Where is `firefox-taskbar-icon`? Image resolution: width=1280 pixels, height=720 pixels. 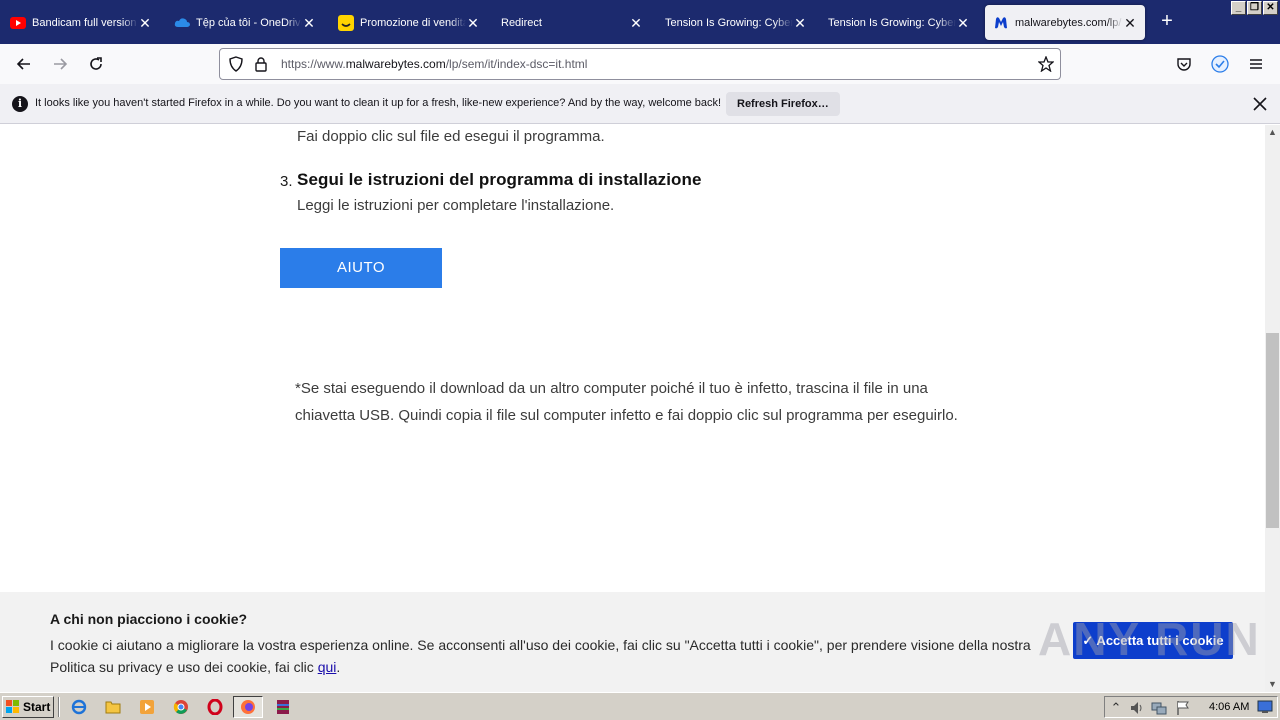 firefox-taskbar-icon is located at coordinates (248, 707).